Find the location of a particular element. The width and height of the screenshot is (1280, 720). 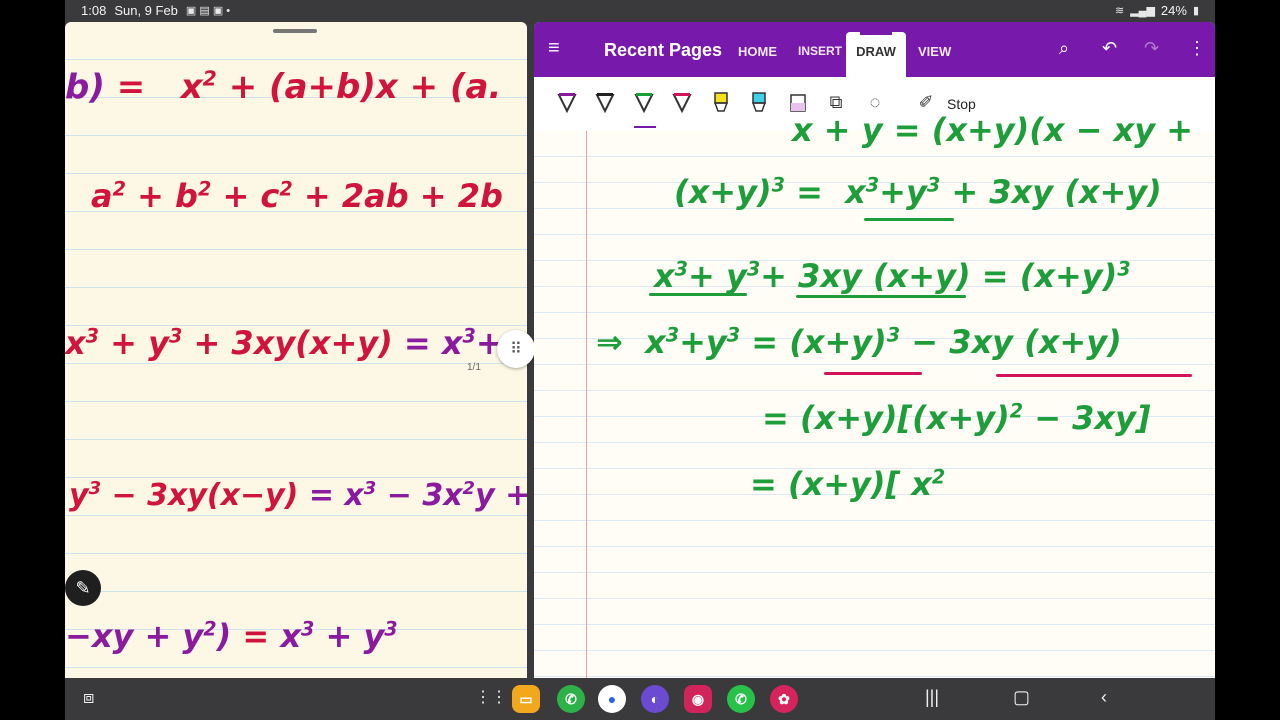

menu-icon: ≡ is located at coordinates (558, 48).